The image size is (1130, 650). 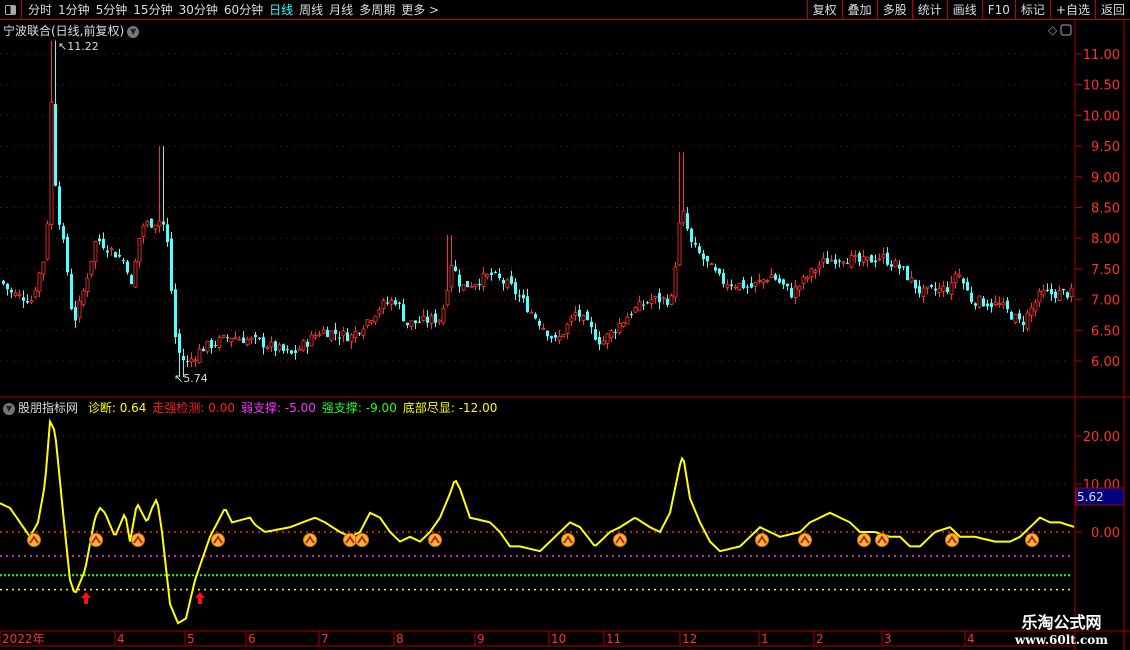 I want to click on x-axis-label: 11, so click(x=613, y=639).